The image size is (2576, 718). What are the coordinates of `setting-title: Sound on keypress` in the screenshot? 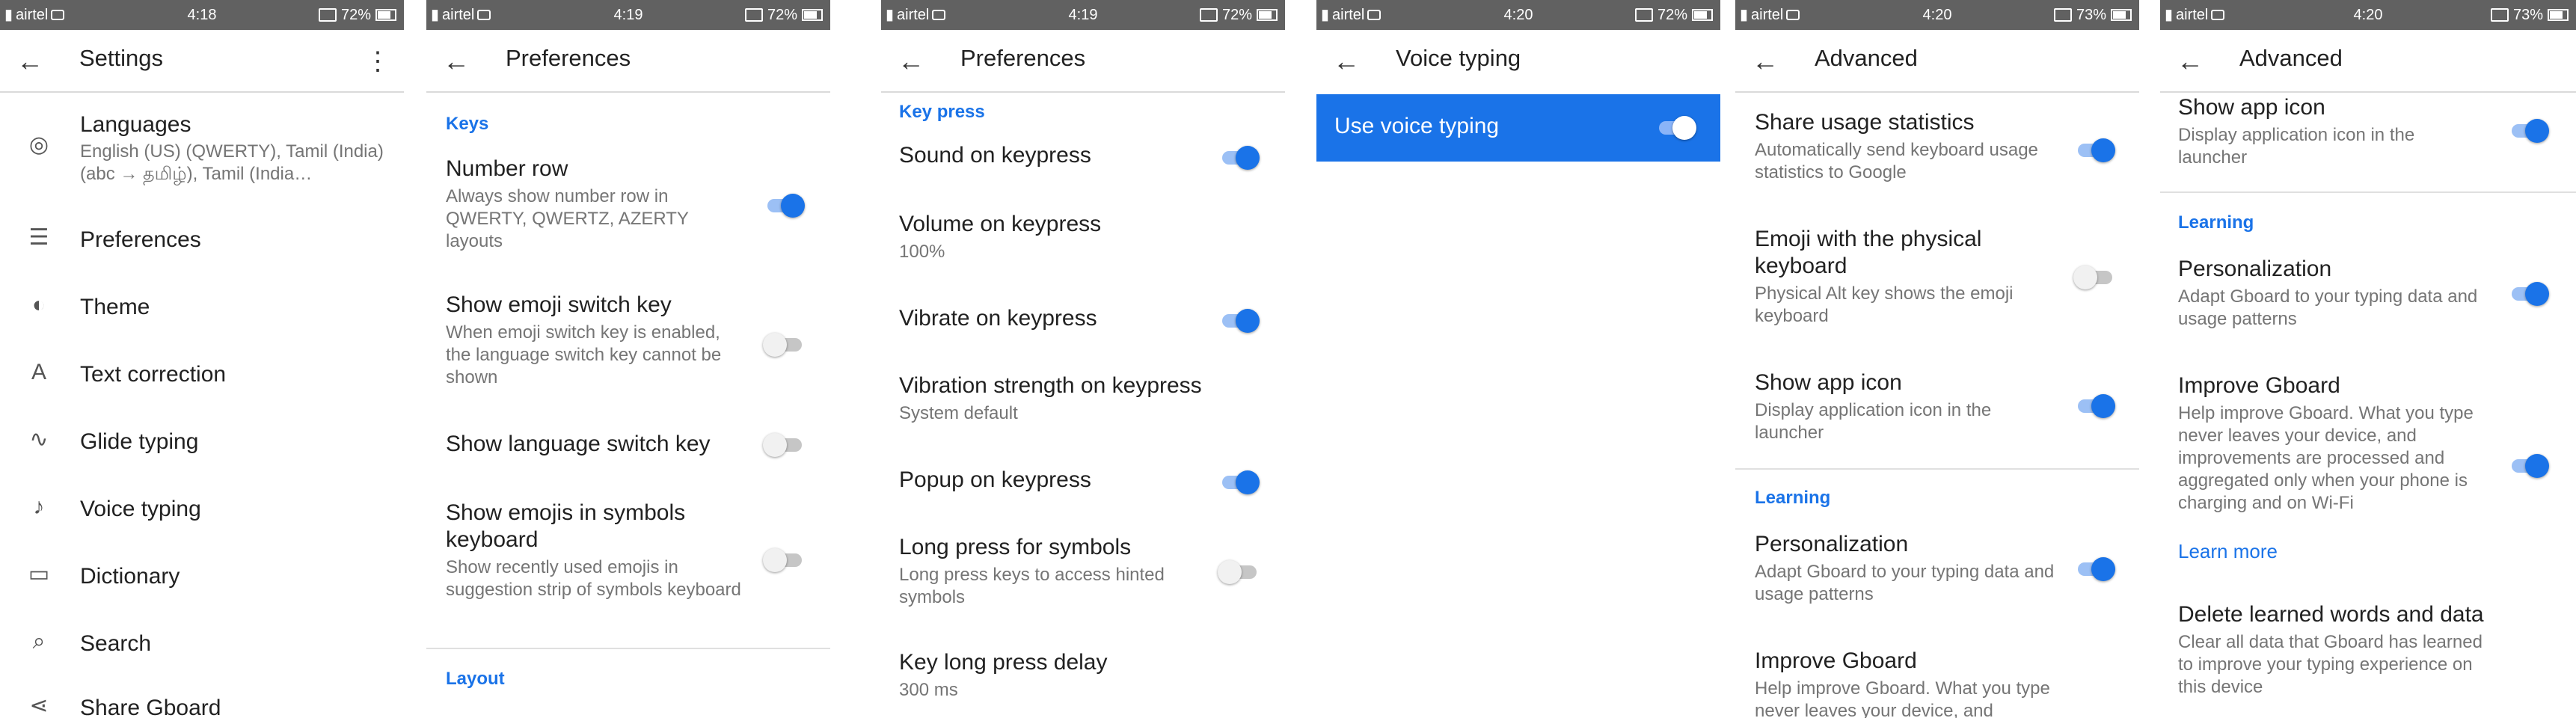 It's located at (995, 155).